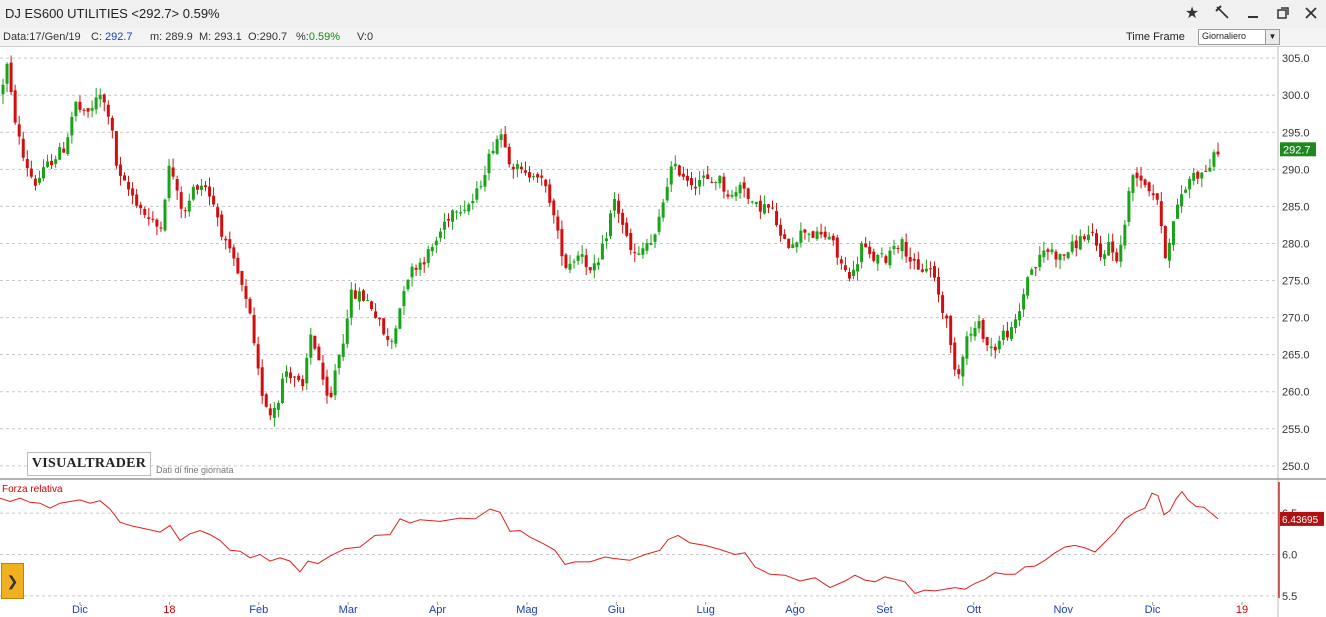  I want to click on close-icon, so click(1311, 13).